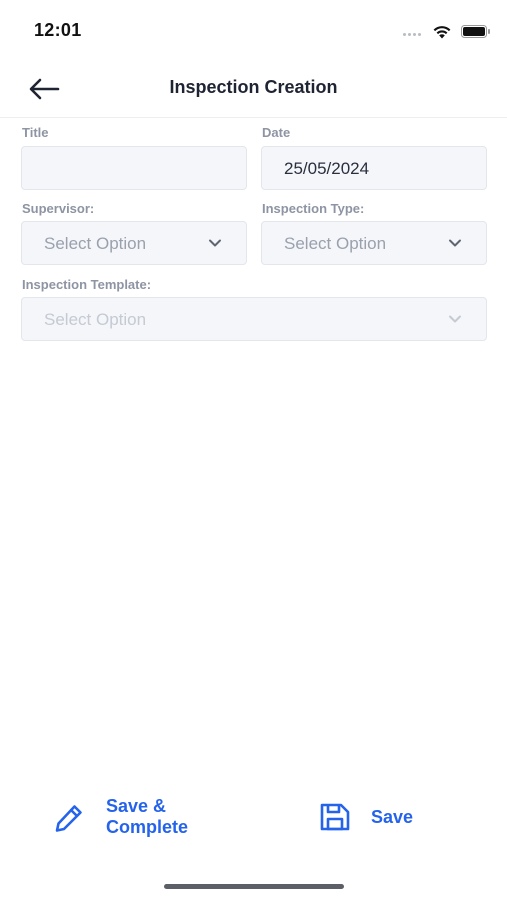  What do you see at coordinates (87, 284) in the screenshot?
I see `inspection-template-label: Inspection Template:` at bounding box center [87, 284].